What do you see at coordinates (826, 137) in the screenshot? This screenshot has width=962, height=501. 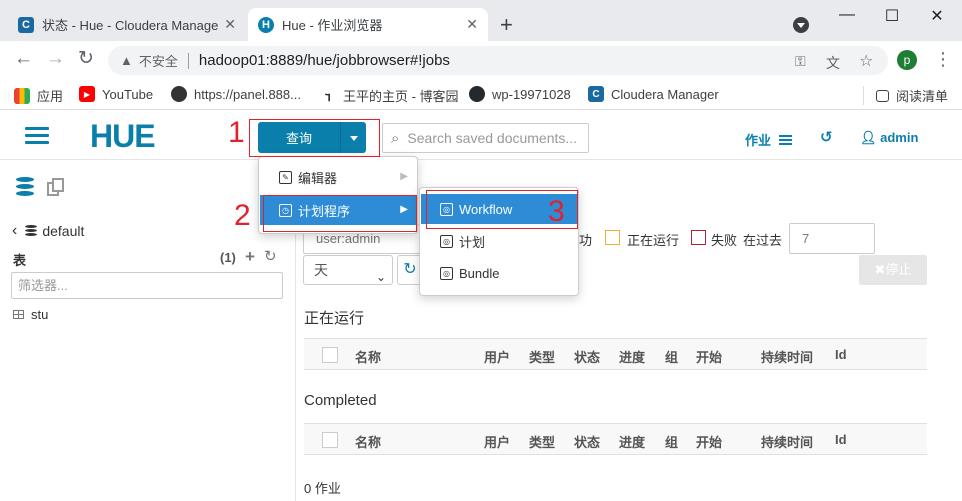 I see `history-icon: ↺` at bounding box center [826, 137].